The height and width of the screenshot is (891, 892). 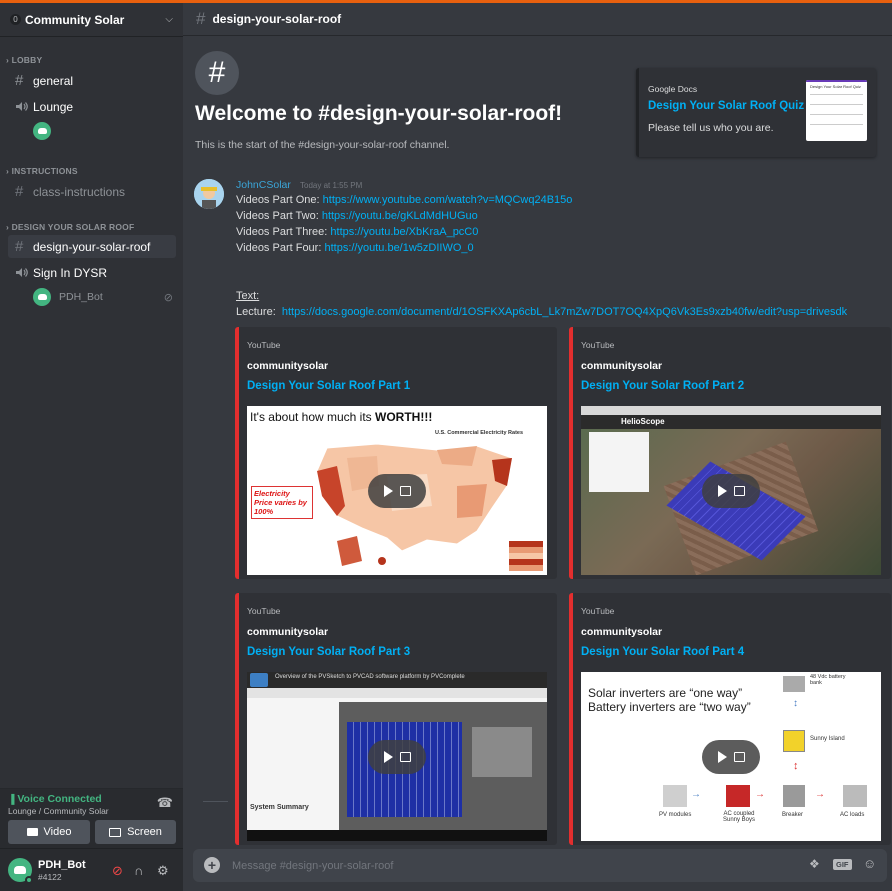 I want to click on user-panel: PDH_Bot #4122 ⊘ ∩ ⚙, so click(x=91, y=869).